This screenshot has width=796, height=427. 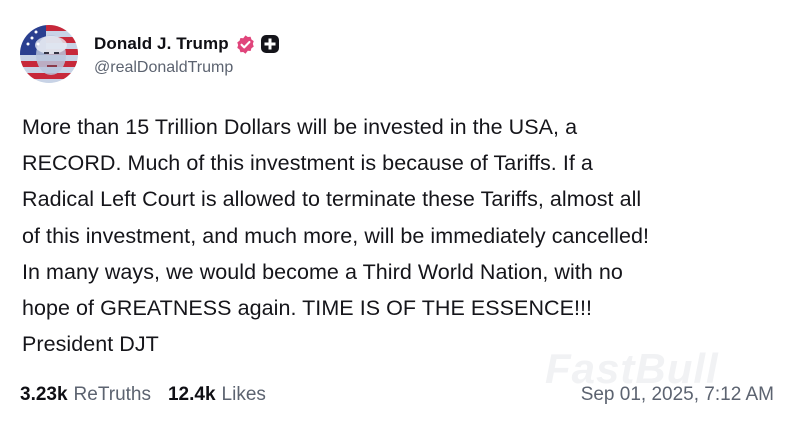 I want to click on post-stats: 3.23k ReTruths 12.4k Likes, so click(x=151, y=395).